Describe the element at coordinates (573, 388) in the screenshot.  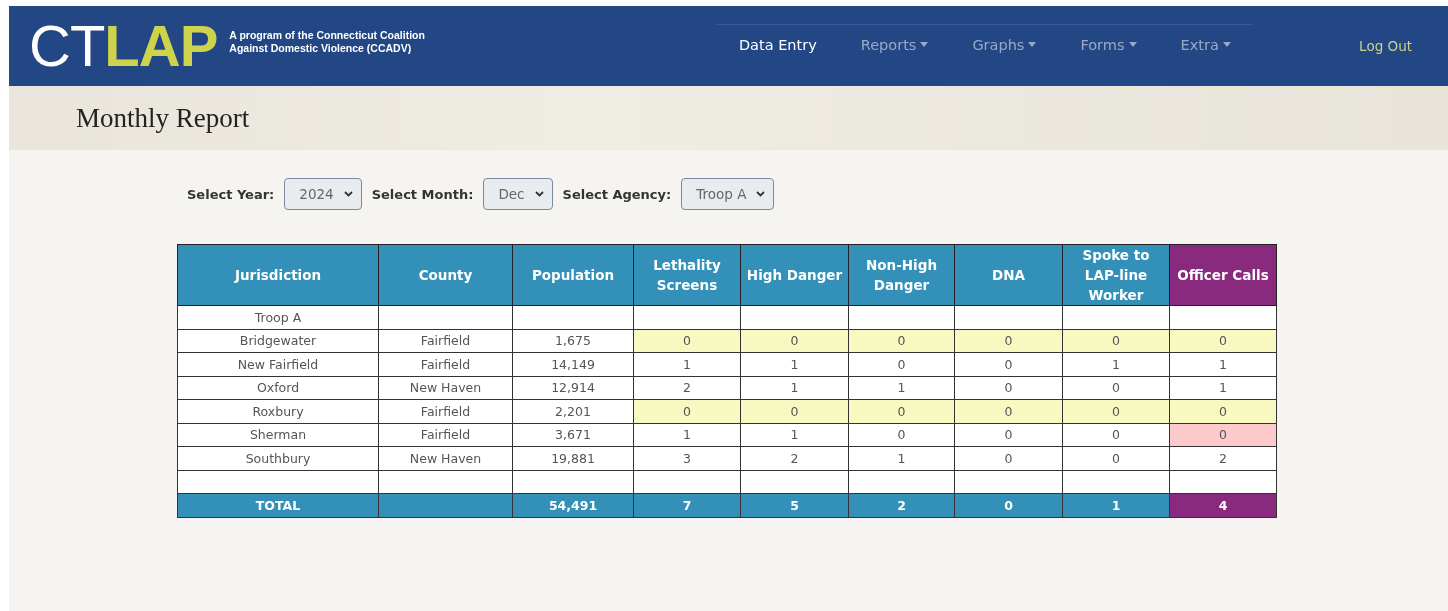
I see `table-cell: 12,914` at that location.